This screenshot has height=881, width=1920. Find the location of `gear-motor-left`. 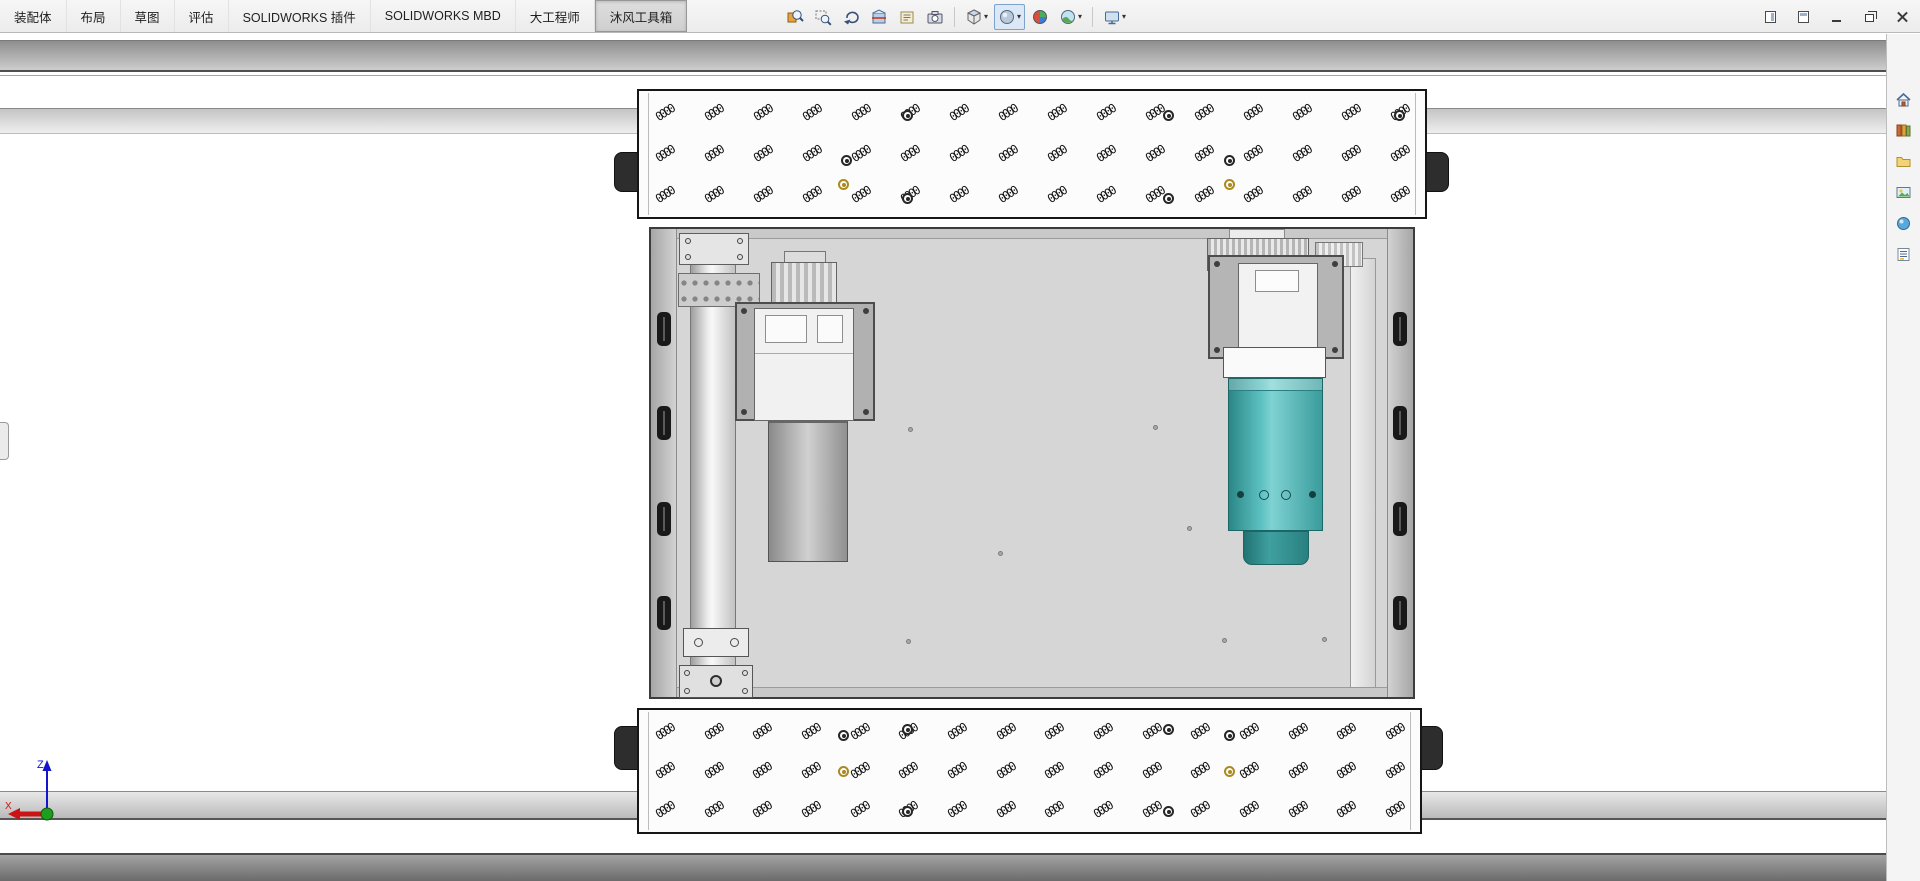

gear-motor-left is located at coordinates (804, 364).